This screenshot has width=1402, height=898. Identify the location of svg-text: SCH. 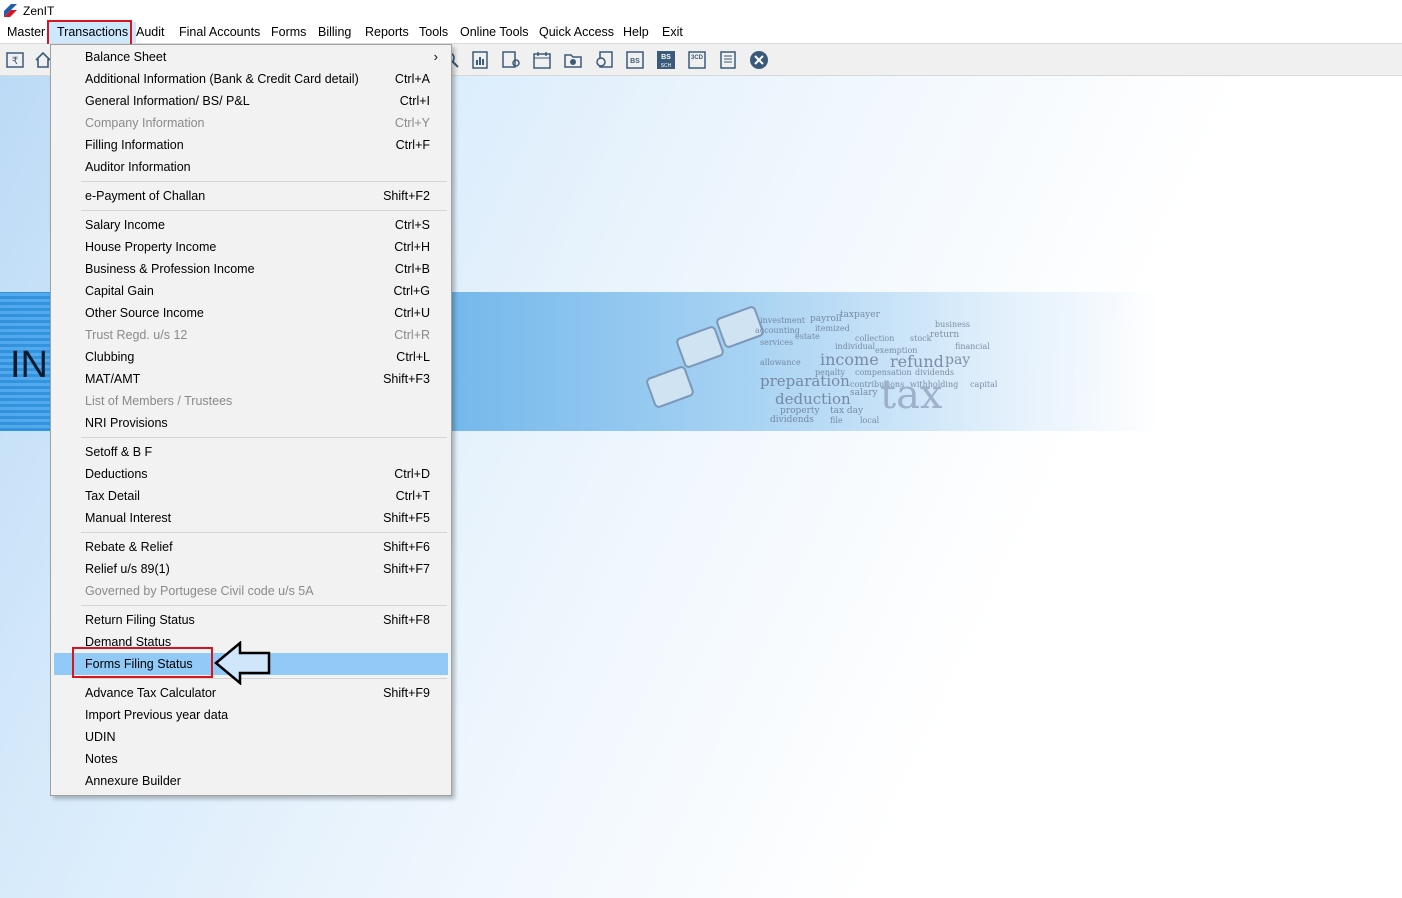
(666, 66).